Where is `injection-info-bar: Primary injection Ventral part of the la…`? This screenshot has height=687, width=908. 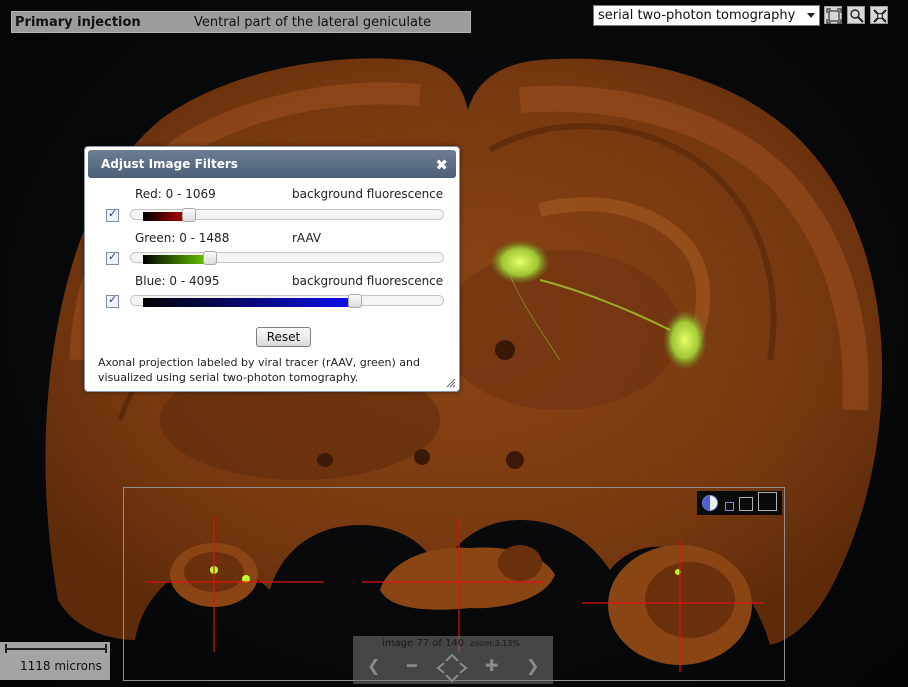
injection-info-bar: Primary injection Ventral part of the la… is located at coordinates (241, 22).